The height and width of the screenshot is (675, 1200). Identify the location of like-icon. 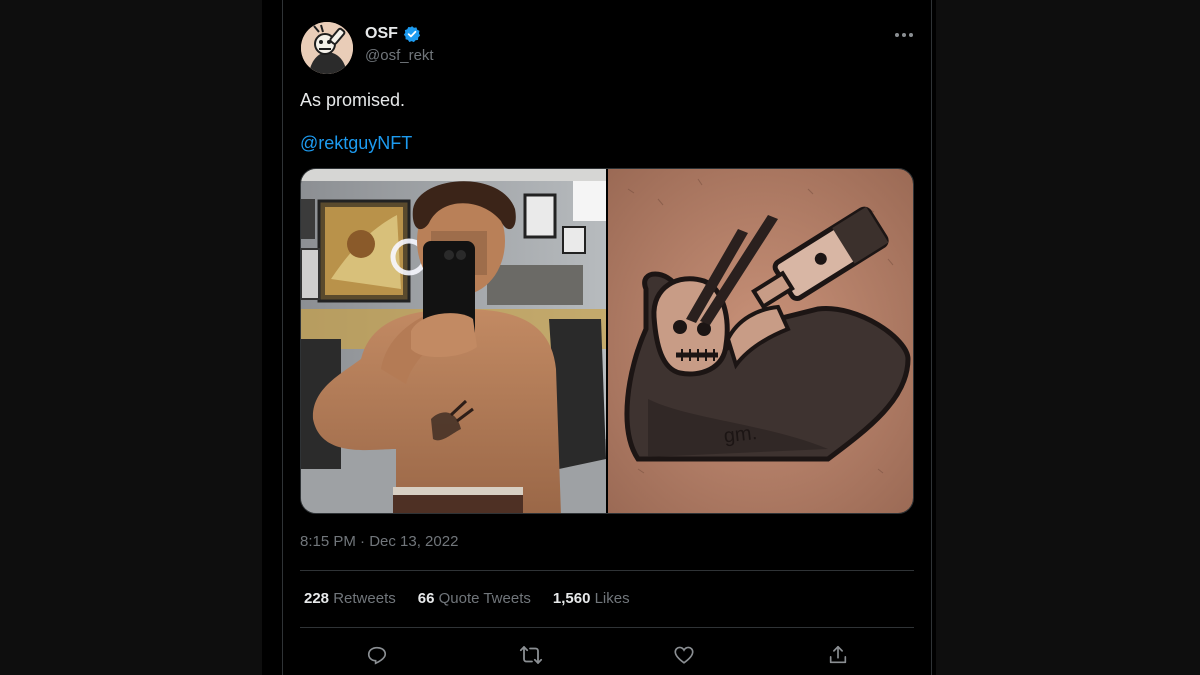
(684, 655).